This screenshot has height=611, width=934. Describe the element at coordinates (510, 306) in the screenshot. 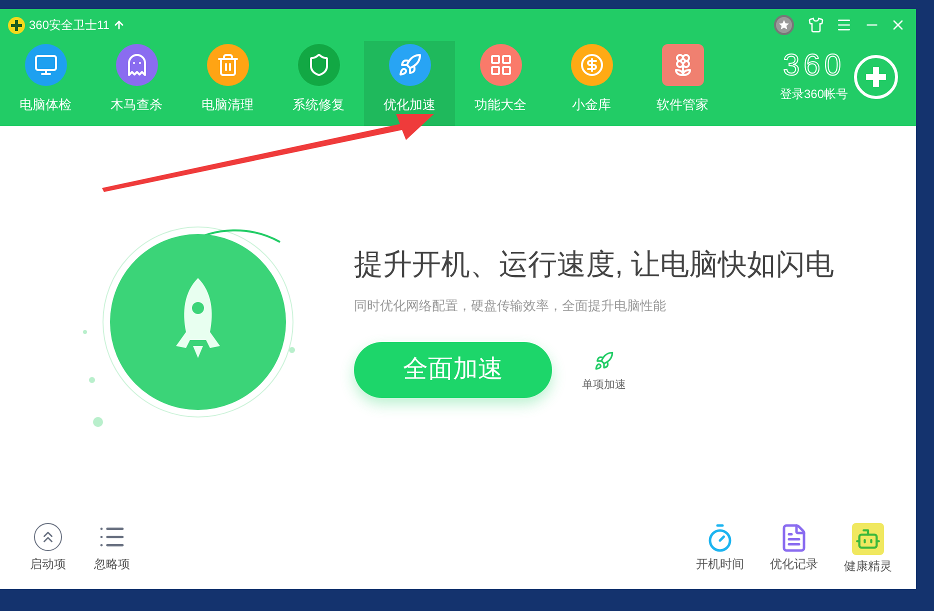

I see `subtitle: 同时优化网络配置，硬盘传输效率，全面提升电脑性能` at that location.